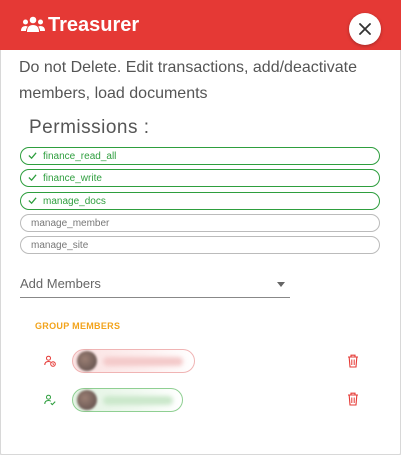 The width and height of the screenshot is (401, 455). I want to click on permission-label: finance_write, so click(72, 178).